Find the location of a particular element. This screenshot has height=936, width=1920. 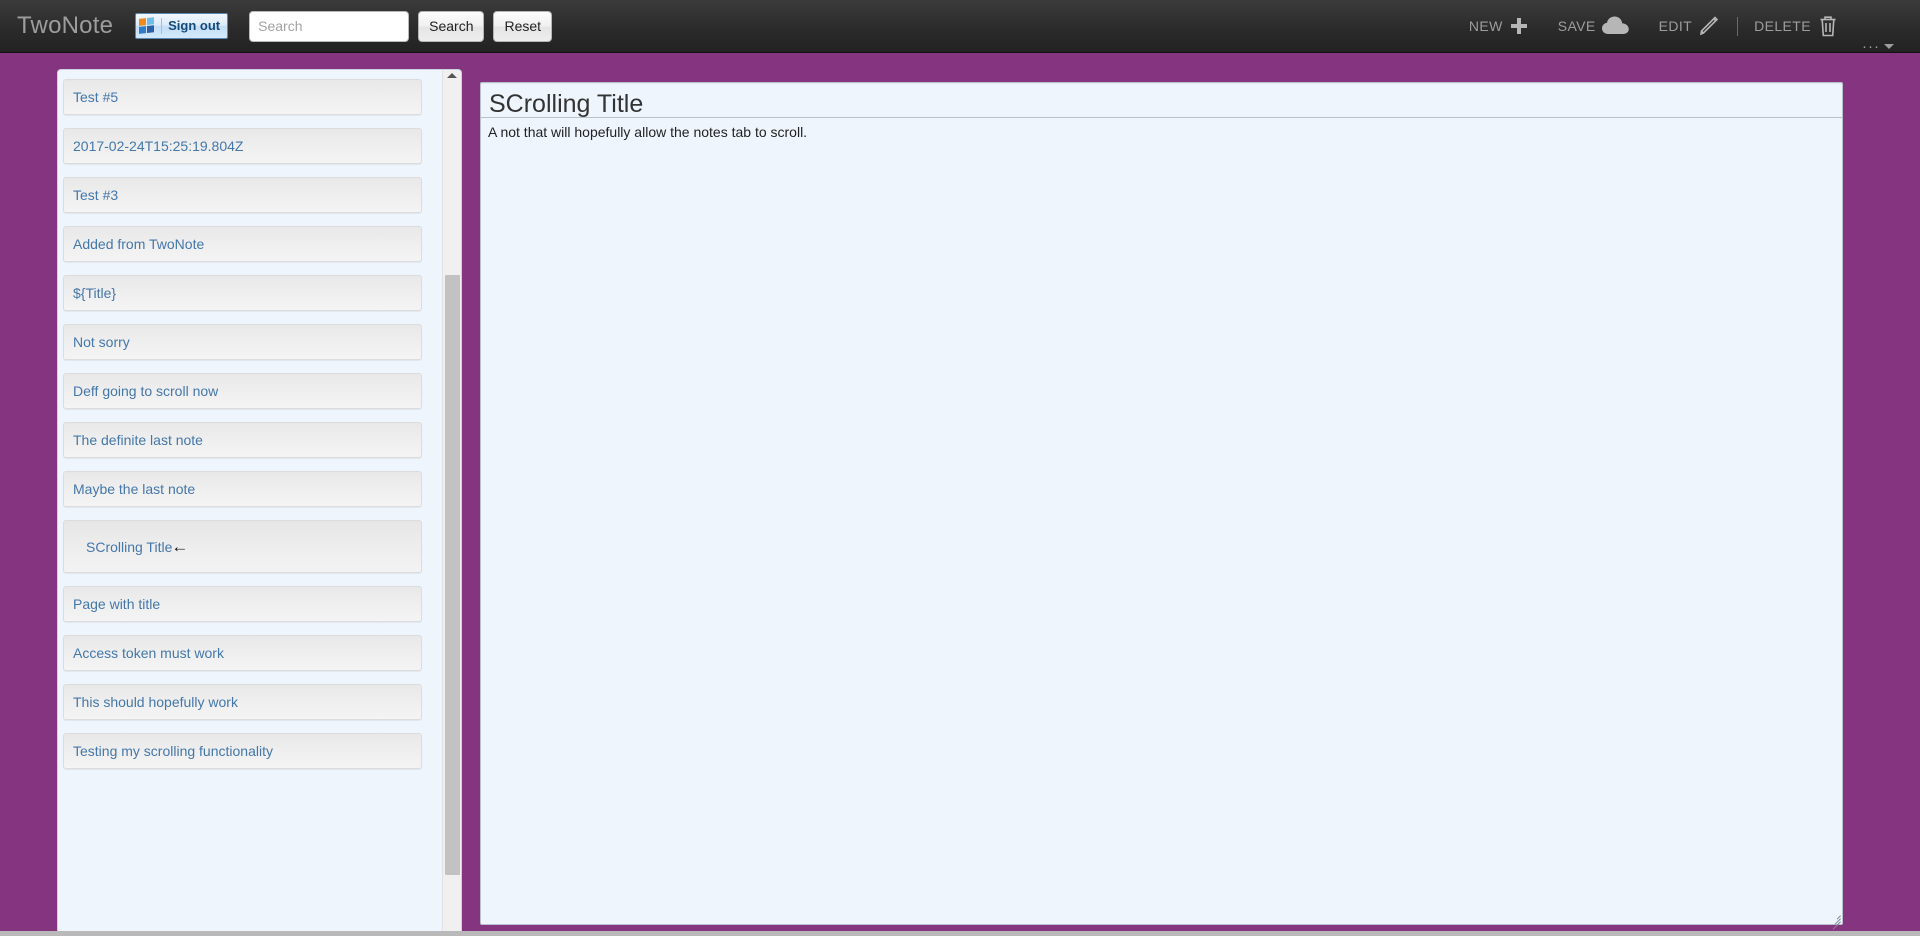

note-title-label: This should hopefully work is located at coordinates (155, 702).